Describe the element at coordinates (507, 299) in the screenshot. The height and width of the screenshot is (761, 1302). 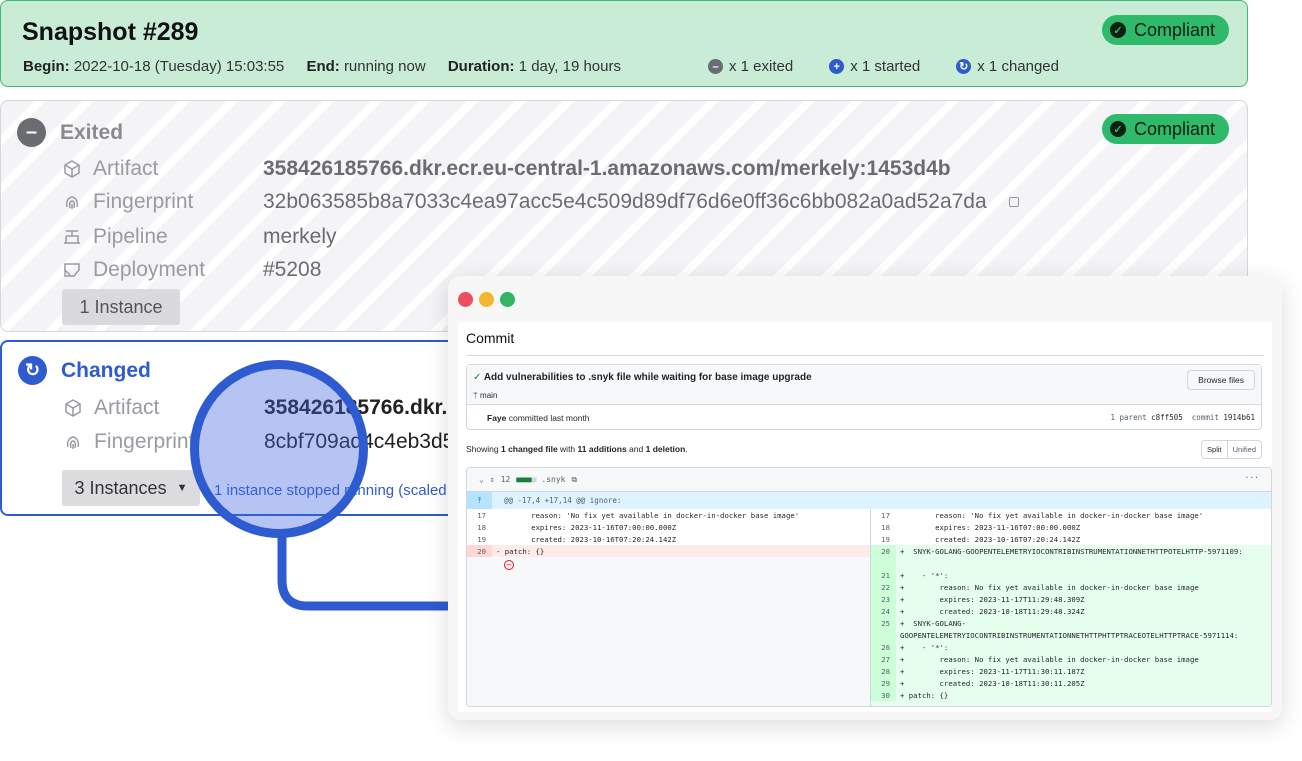
I see `maximize-dot` at that location.